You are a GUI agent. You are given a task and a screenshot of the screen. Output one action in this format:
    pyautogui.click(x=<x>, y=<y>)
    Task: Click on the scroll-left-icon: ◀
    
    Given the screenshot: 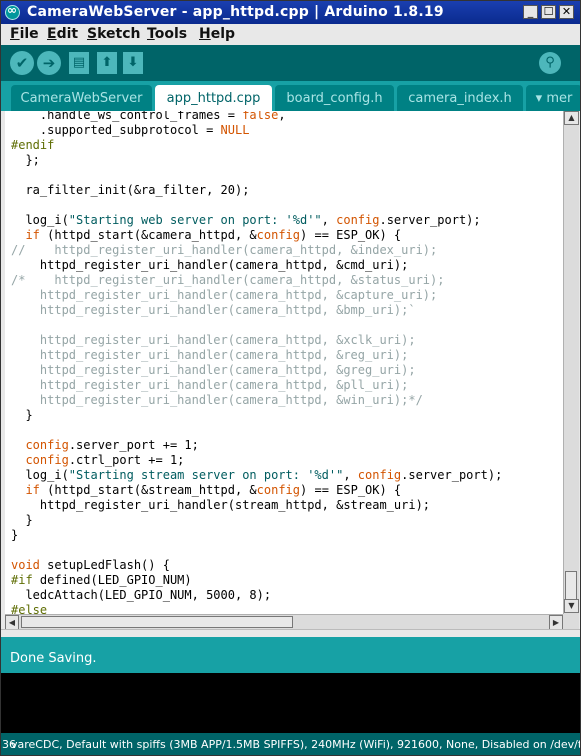 What is the action you would take?
    pyautogui.click(x=12, y=622)
    